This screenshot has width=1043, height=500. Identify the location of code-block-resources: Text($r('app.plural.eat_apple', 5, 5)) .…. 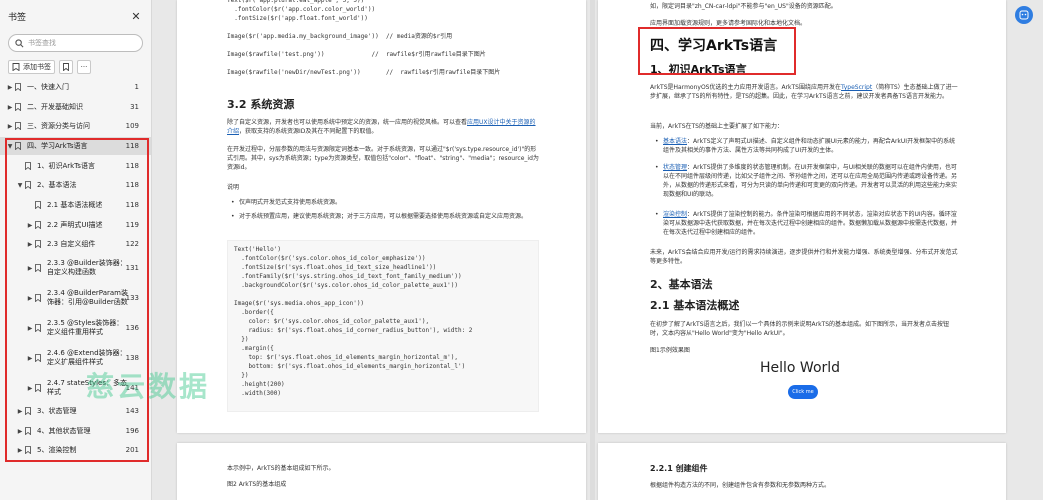
(363, 38).